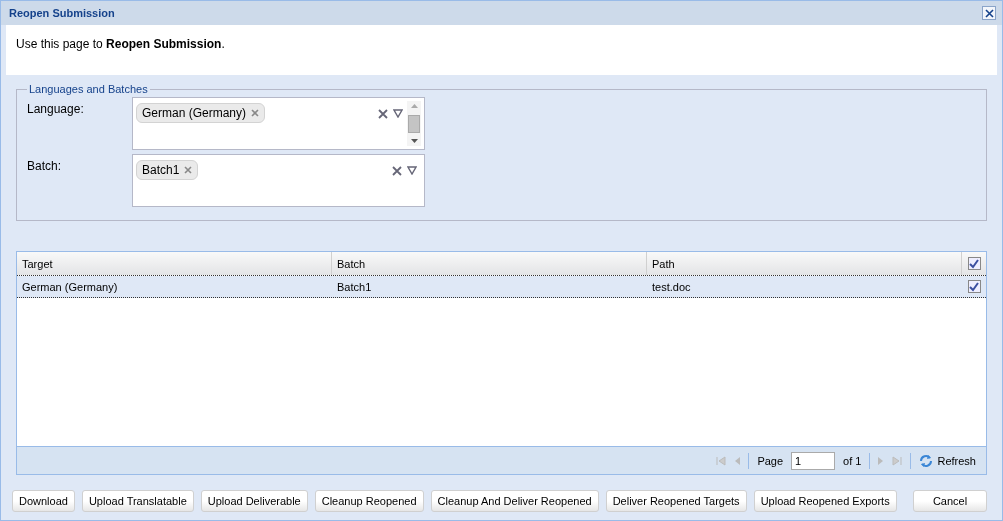  What do you see at coordinates (950, 501) in the screenshot?
I see `cancel-button: Cancel` at bounding box center [950, 501].